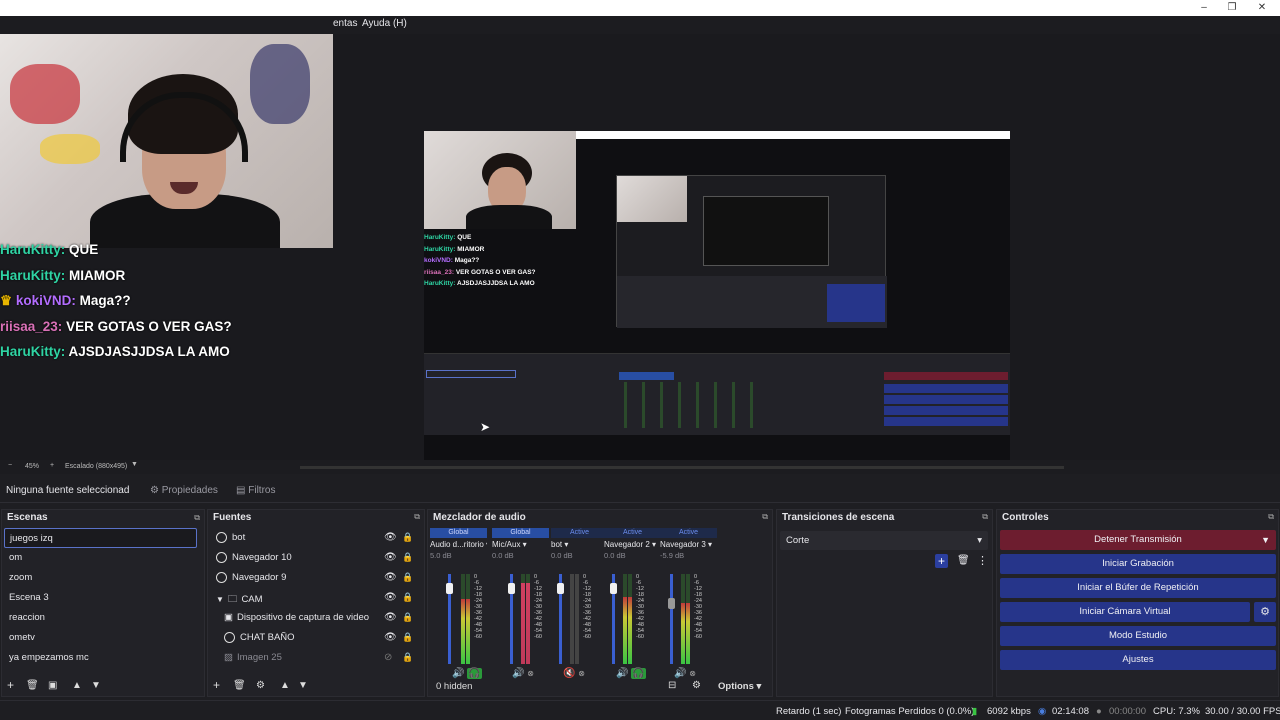 Image resolution: width=1280 pixels, height=720 pixels. I want to click on settings-button: Ajustes, so click(1138, 660).